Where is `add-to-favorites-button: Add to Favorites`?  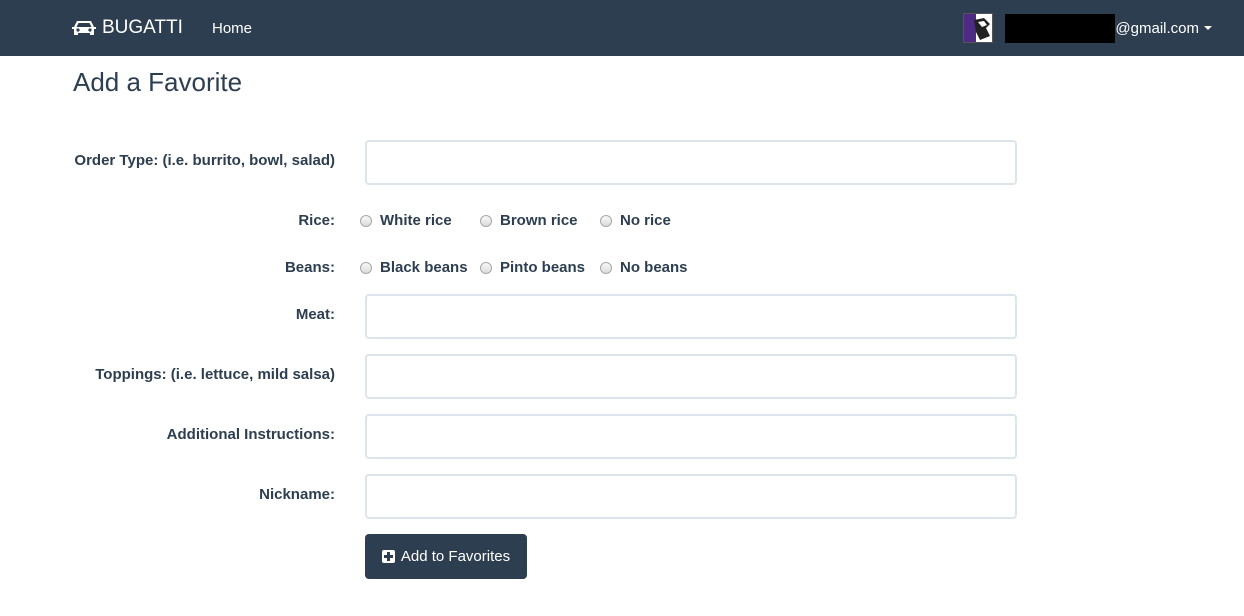
add-to-favorites-button: Add to Favorites is located at coordinates (446, 556).